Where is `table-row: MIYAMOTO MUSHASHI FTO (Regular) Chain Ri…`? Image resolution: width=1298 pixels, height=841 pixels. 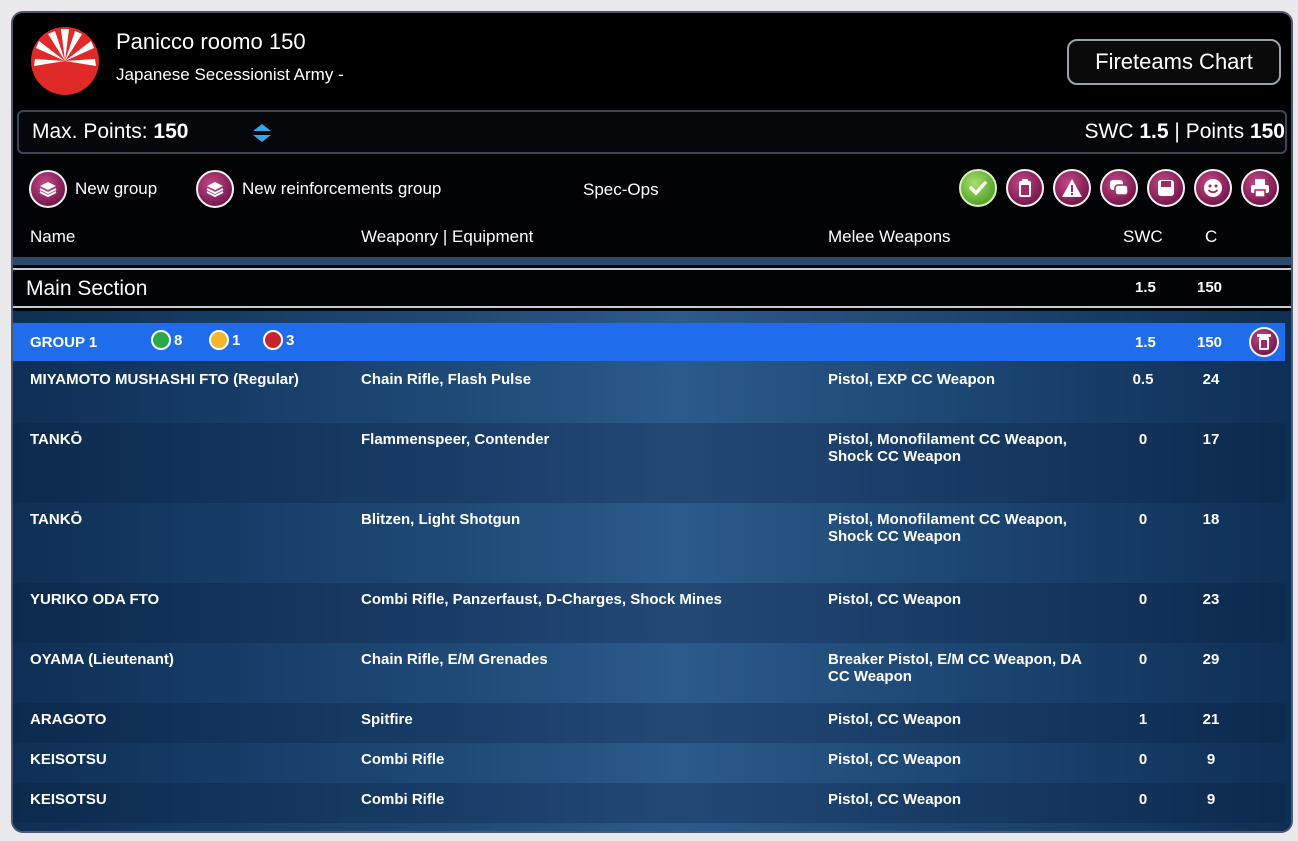 table-row: MIYAMOTO MUSHASHI FTO (Regular) Chain Ri… is located at coordinates (649, 393).